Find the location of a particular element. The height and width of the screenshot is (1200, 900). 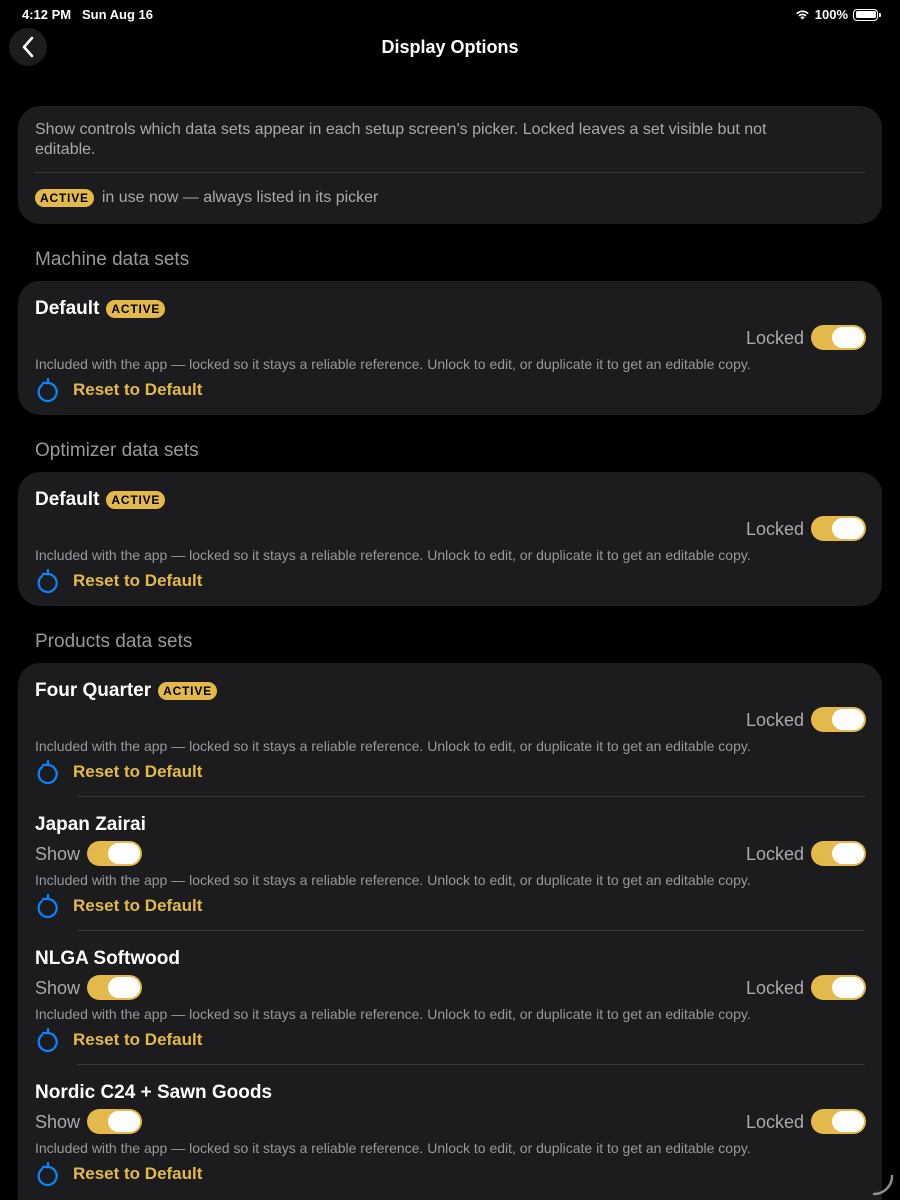

nav-bar: Display Options is located at coordinates (450, 48).